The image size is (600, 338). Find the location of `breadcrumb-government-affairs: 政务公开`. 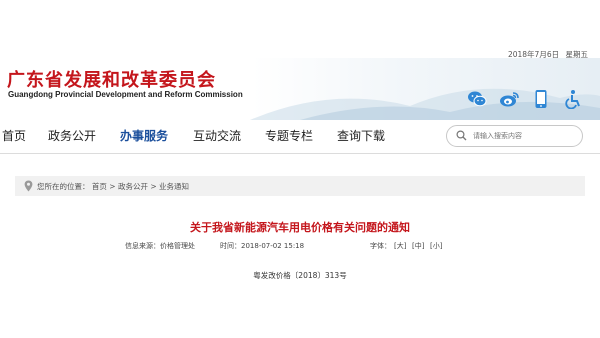

breadcrumb-government-affairs: 政务公开 is located at coordinates (133, 186).